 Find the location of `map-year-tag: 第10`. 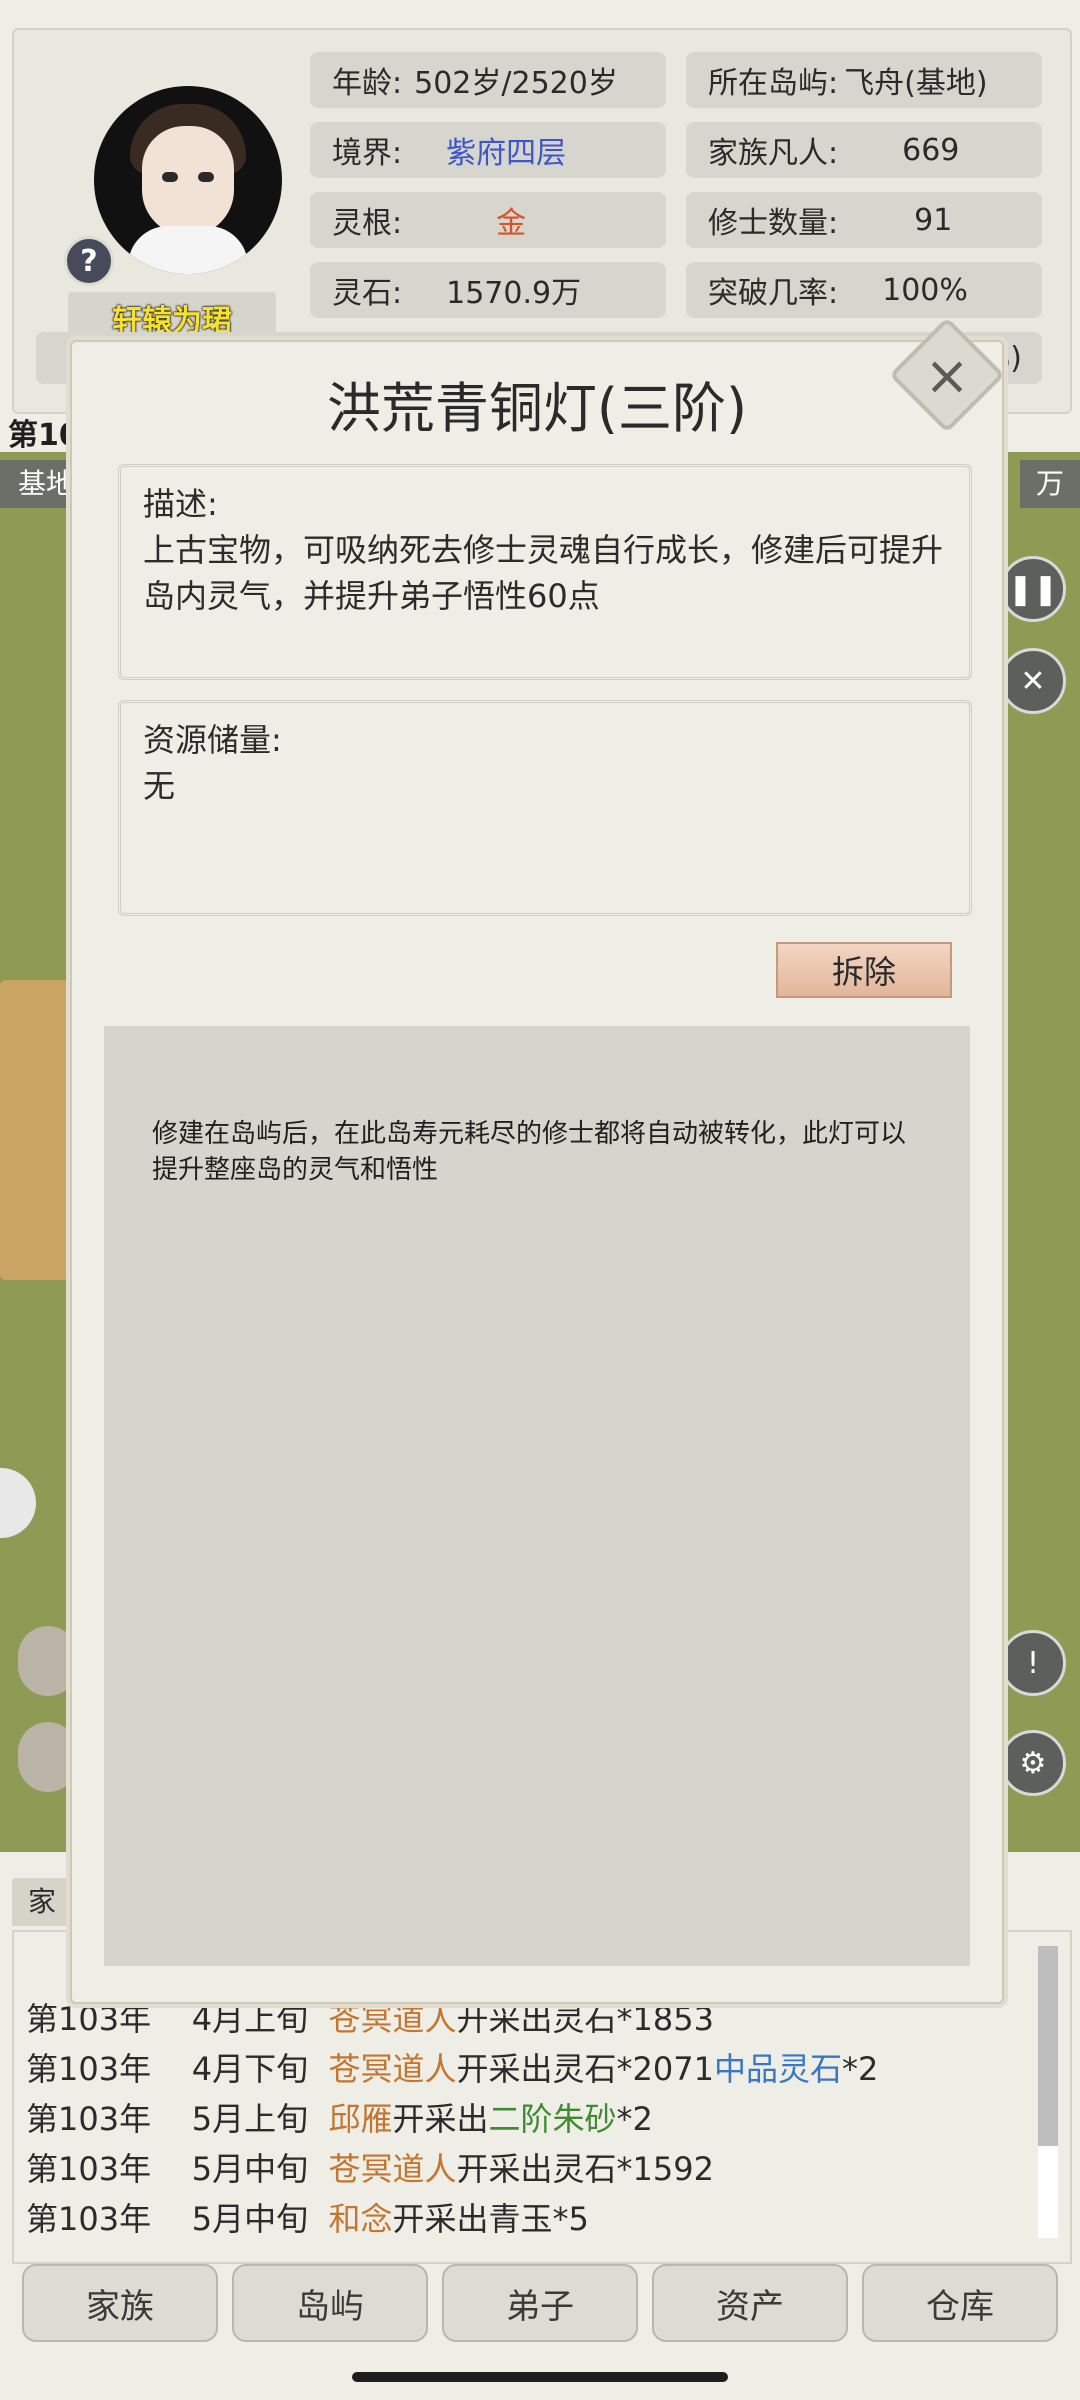

map-year-tag: 第10 is located at coordinates (44, 435).